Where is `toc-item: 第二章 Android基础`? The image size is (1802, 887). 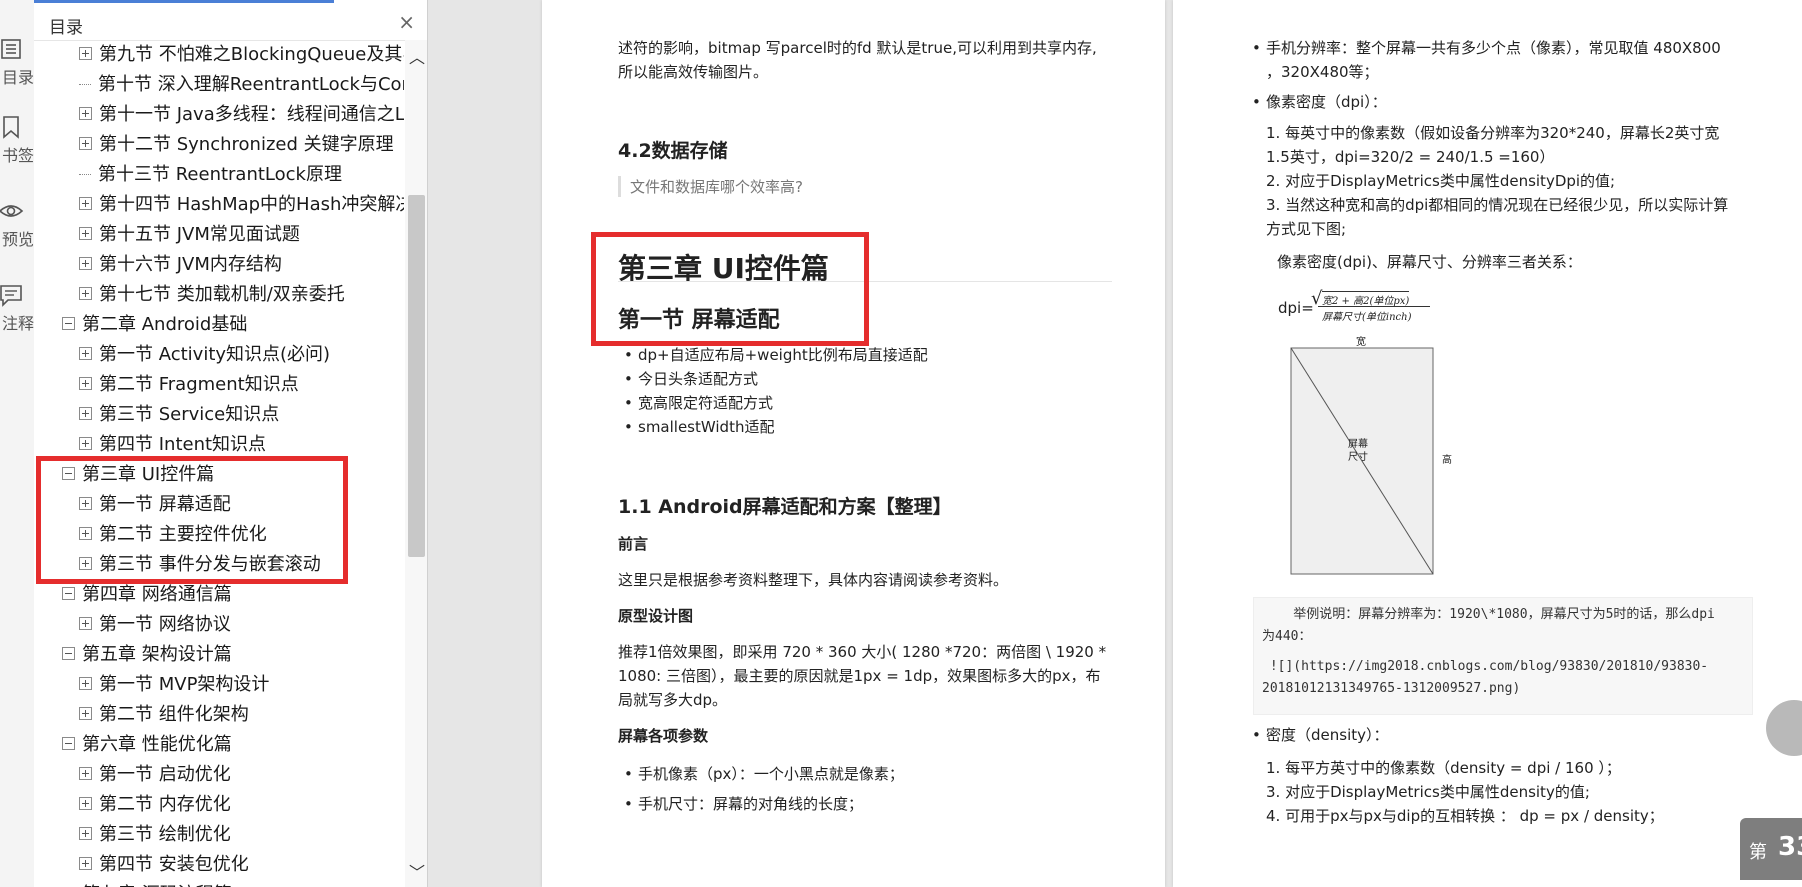 toc-item: 第二章 Android基础 is located at coordinates (154, 325).